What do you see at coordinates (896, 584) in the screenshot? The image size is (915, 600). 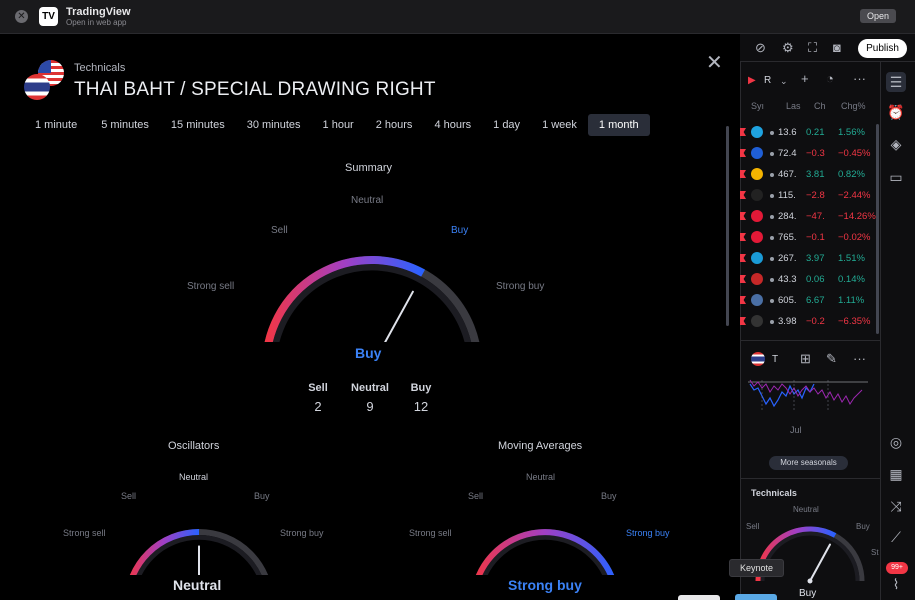 I see `broadcast-icon: ⌇` at bounding box center [896, 584].